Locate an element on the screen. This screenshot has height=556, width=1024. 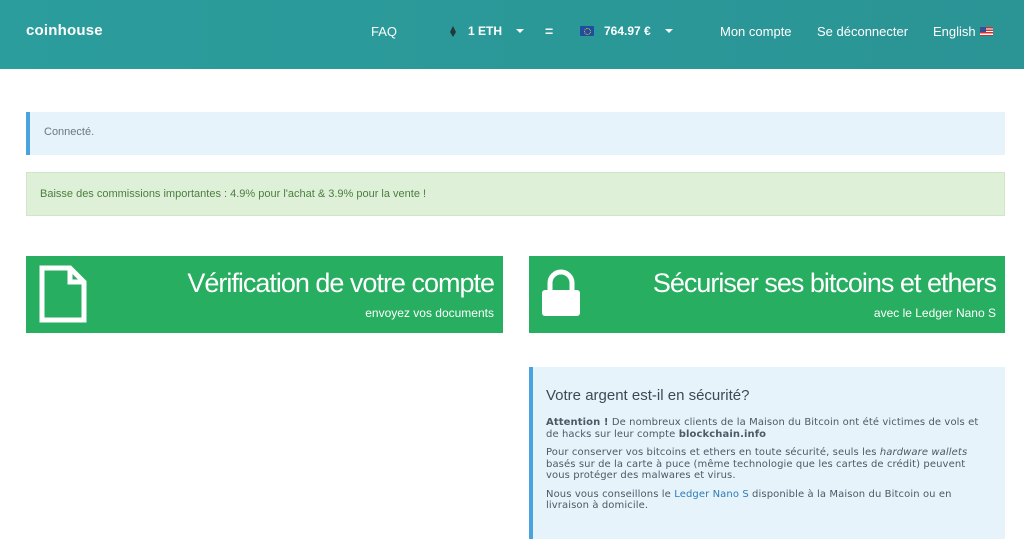
ledger-nano-s-link: Ledger Nano S is located at coordinates (711, 494).